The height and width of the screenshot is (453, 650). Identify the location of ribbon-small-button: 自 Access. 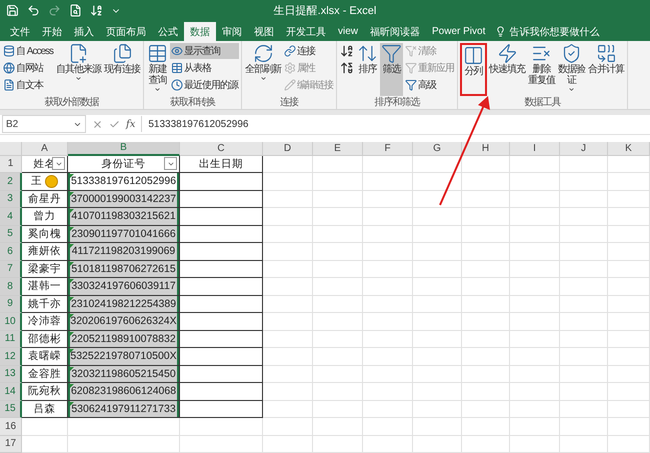
(28, 51).